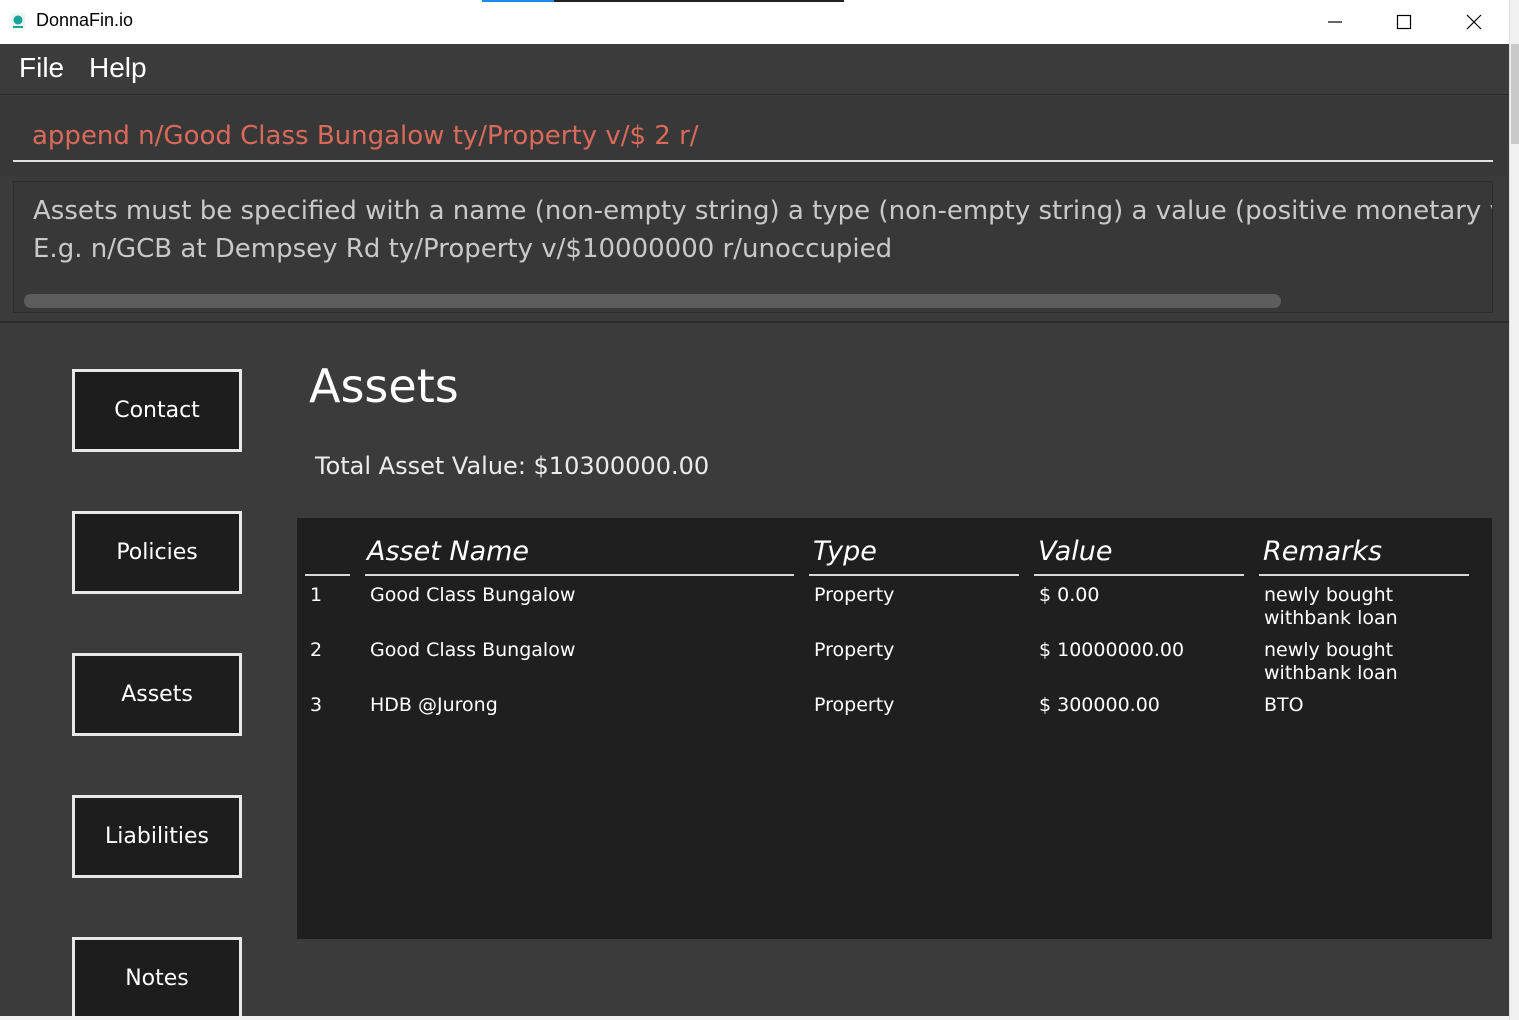 This screenshot has width=1519, height=1020. I want to click on column-header-asset-name: Asset Name, so click(448, 551).